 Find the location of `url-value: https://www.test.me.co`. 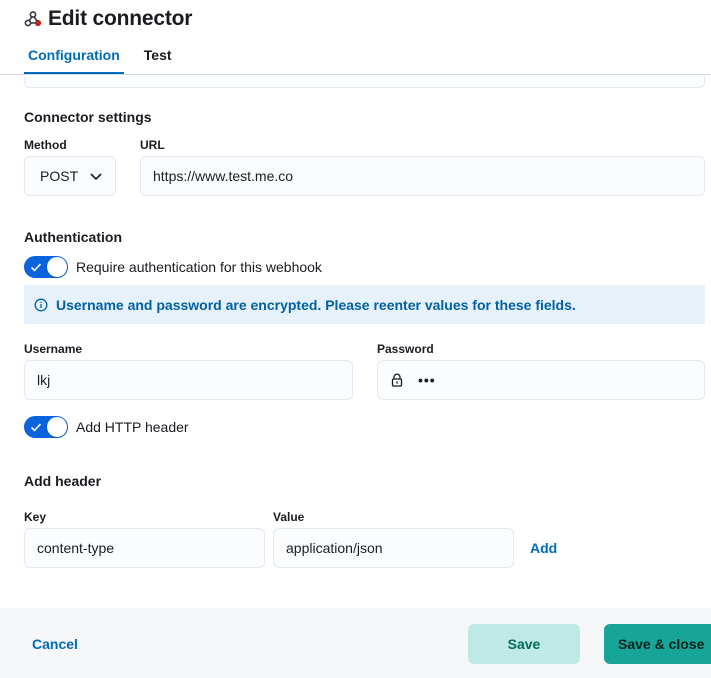

url-value: https://www.test.me.co is located at coordinates (223, 176).